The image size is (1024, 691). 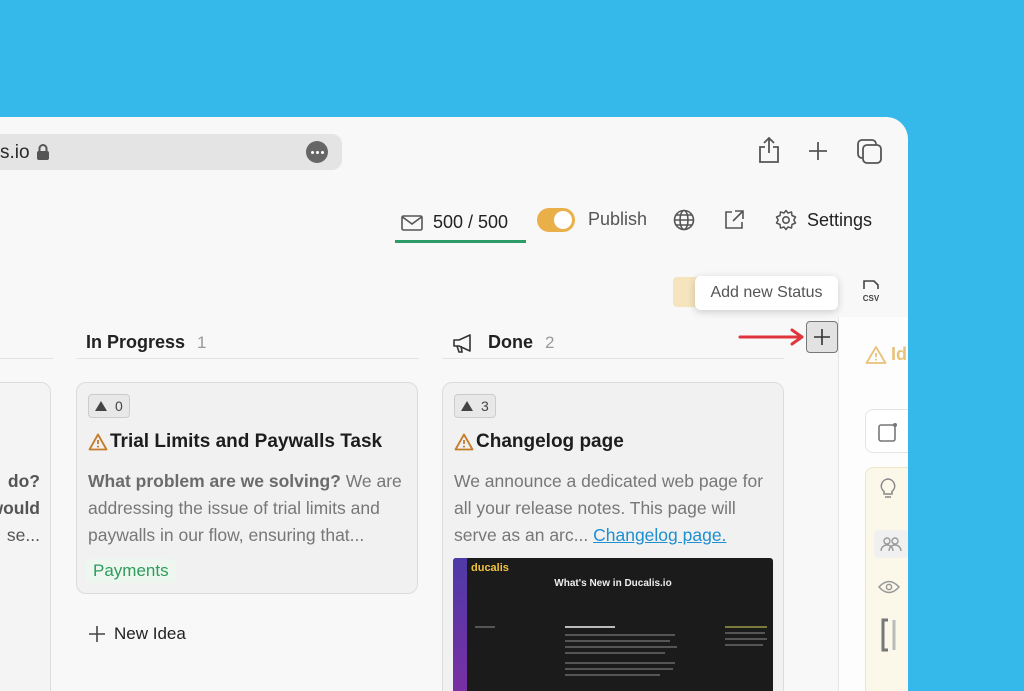 What do you see at coordinates (613, 343) in the screenshot?
I see `column-header-done: Done 2` at bounding box center [613, 343].